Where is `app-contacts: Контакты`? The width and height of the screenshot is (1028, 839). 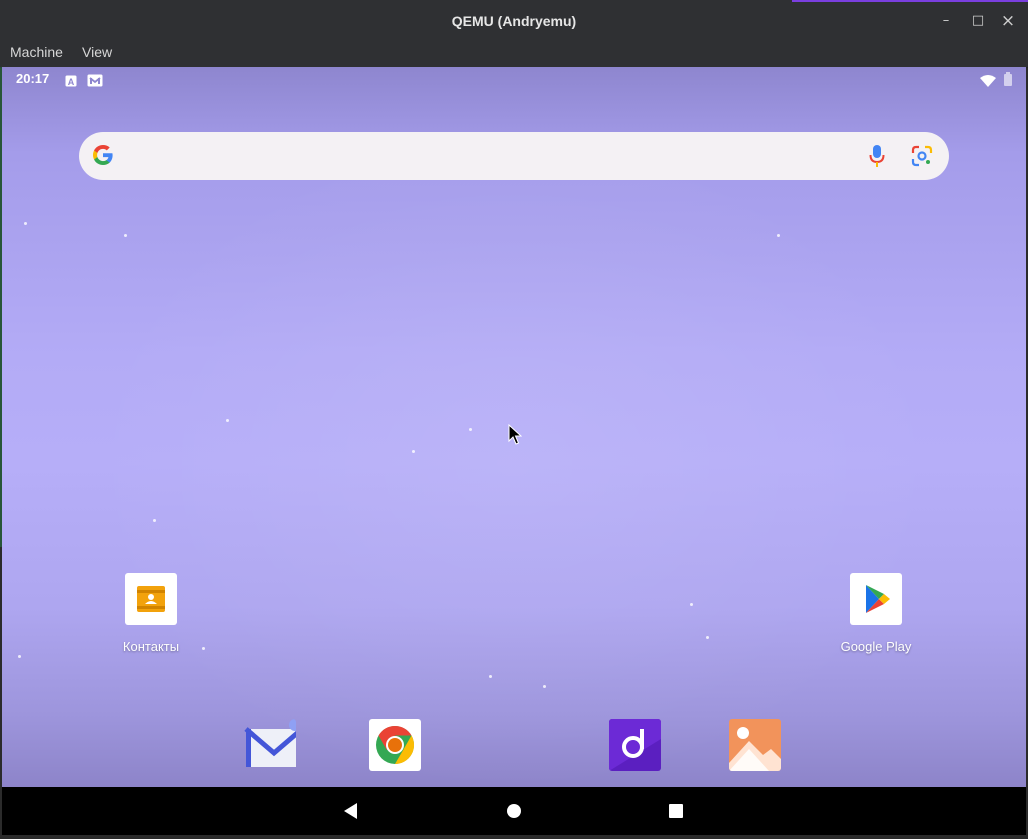
app-contacts: Контакты is located at coordinates (151, 613).